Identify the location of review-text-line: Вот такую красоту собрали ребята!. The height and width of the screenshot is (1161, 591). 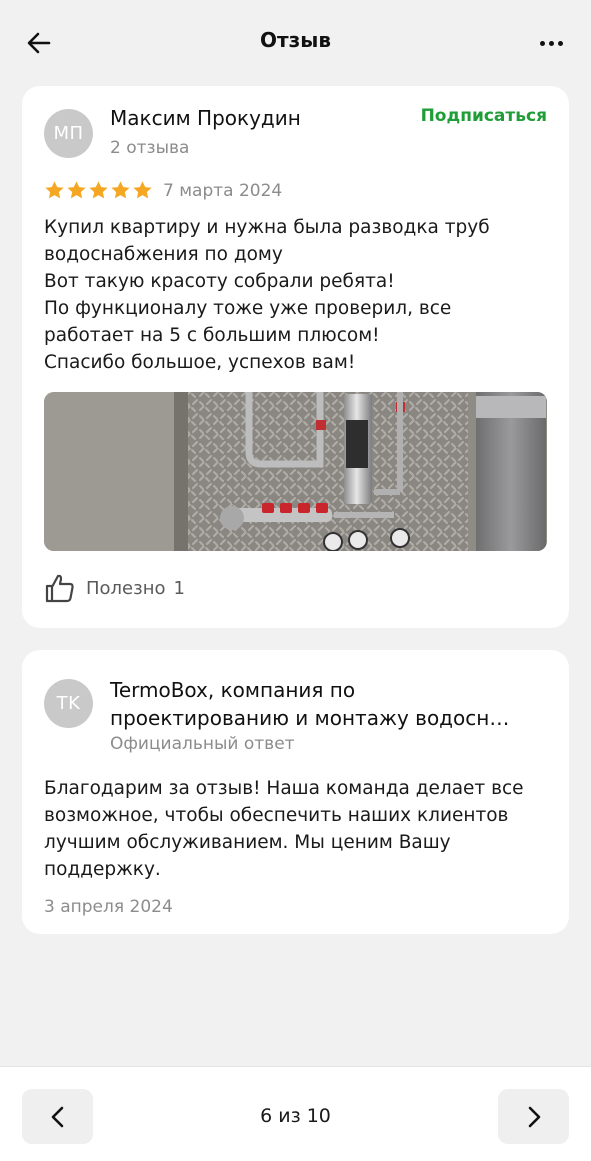
(219, 281).